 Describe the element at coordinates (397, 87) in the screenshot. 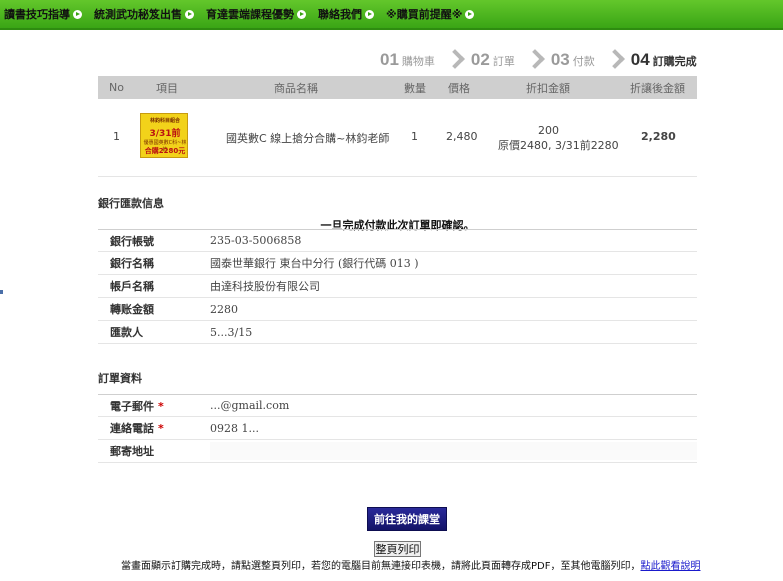

I see `order-table-header: No 項目 商品名稱 數量 價格 折扣金額 折讓後金額` at that location.